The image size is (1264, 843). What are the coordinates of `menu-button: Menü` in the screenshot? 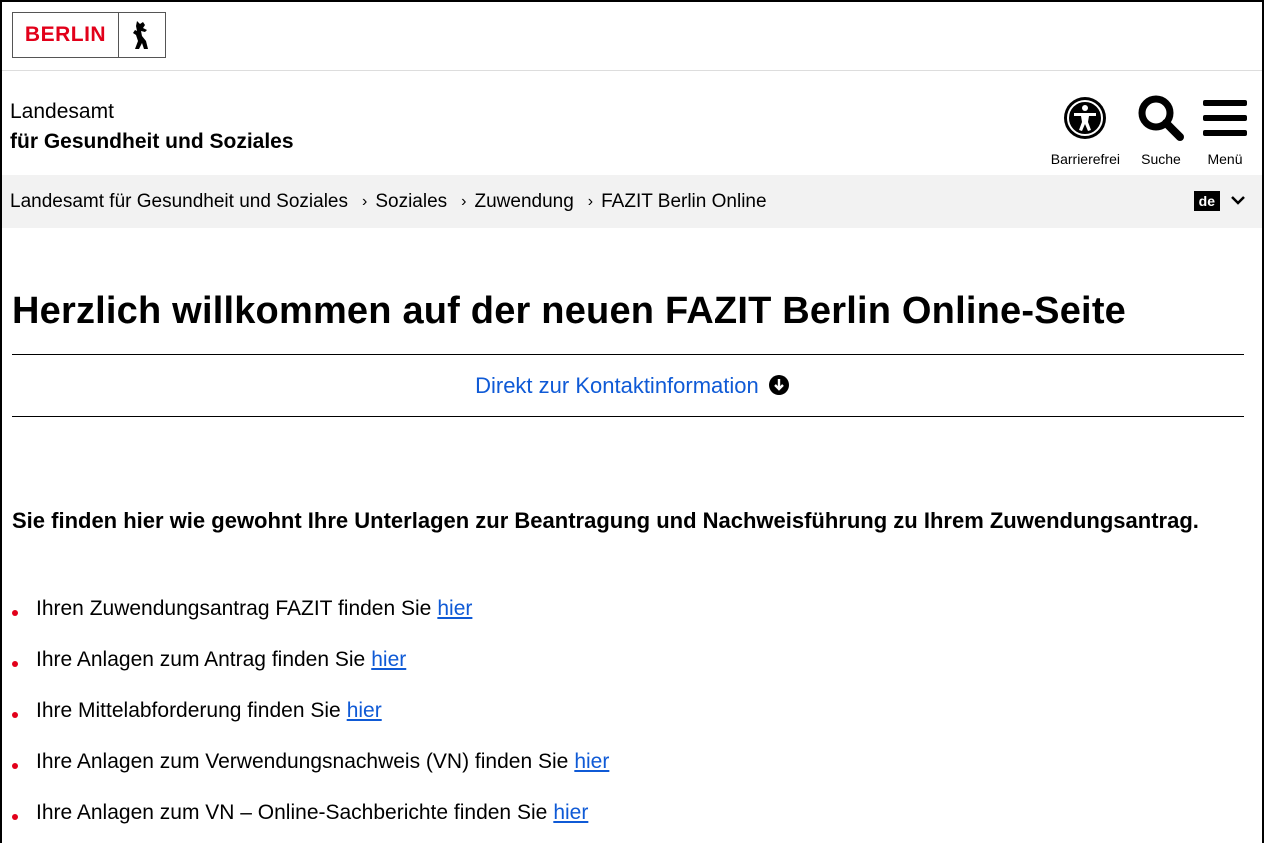 It's located at (1225, 128).